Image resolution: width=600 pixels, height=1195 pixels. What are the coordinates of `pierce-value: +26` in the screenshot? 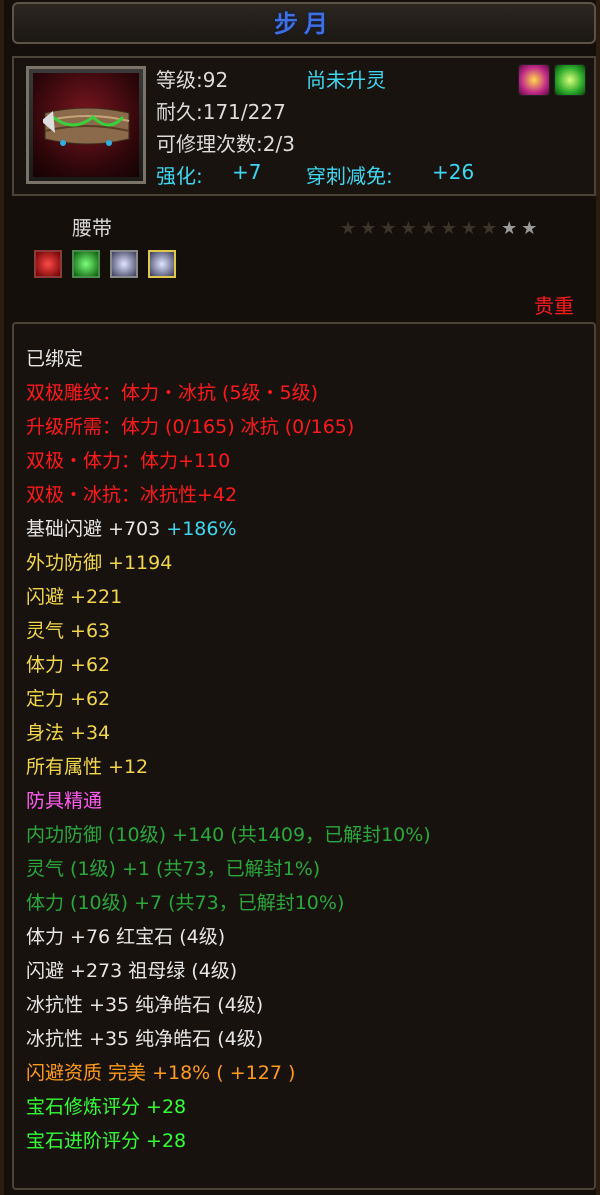 It's located at (453, 172).